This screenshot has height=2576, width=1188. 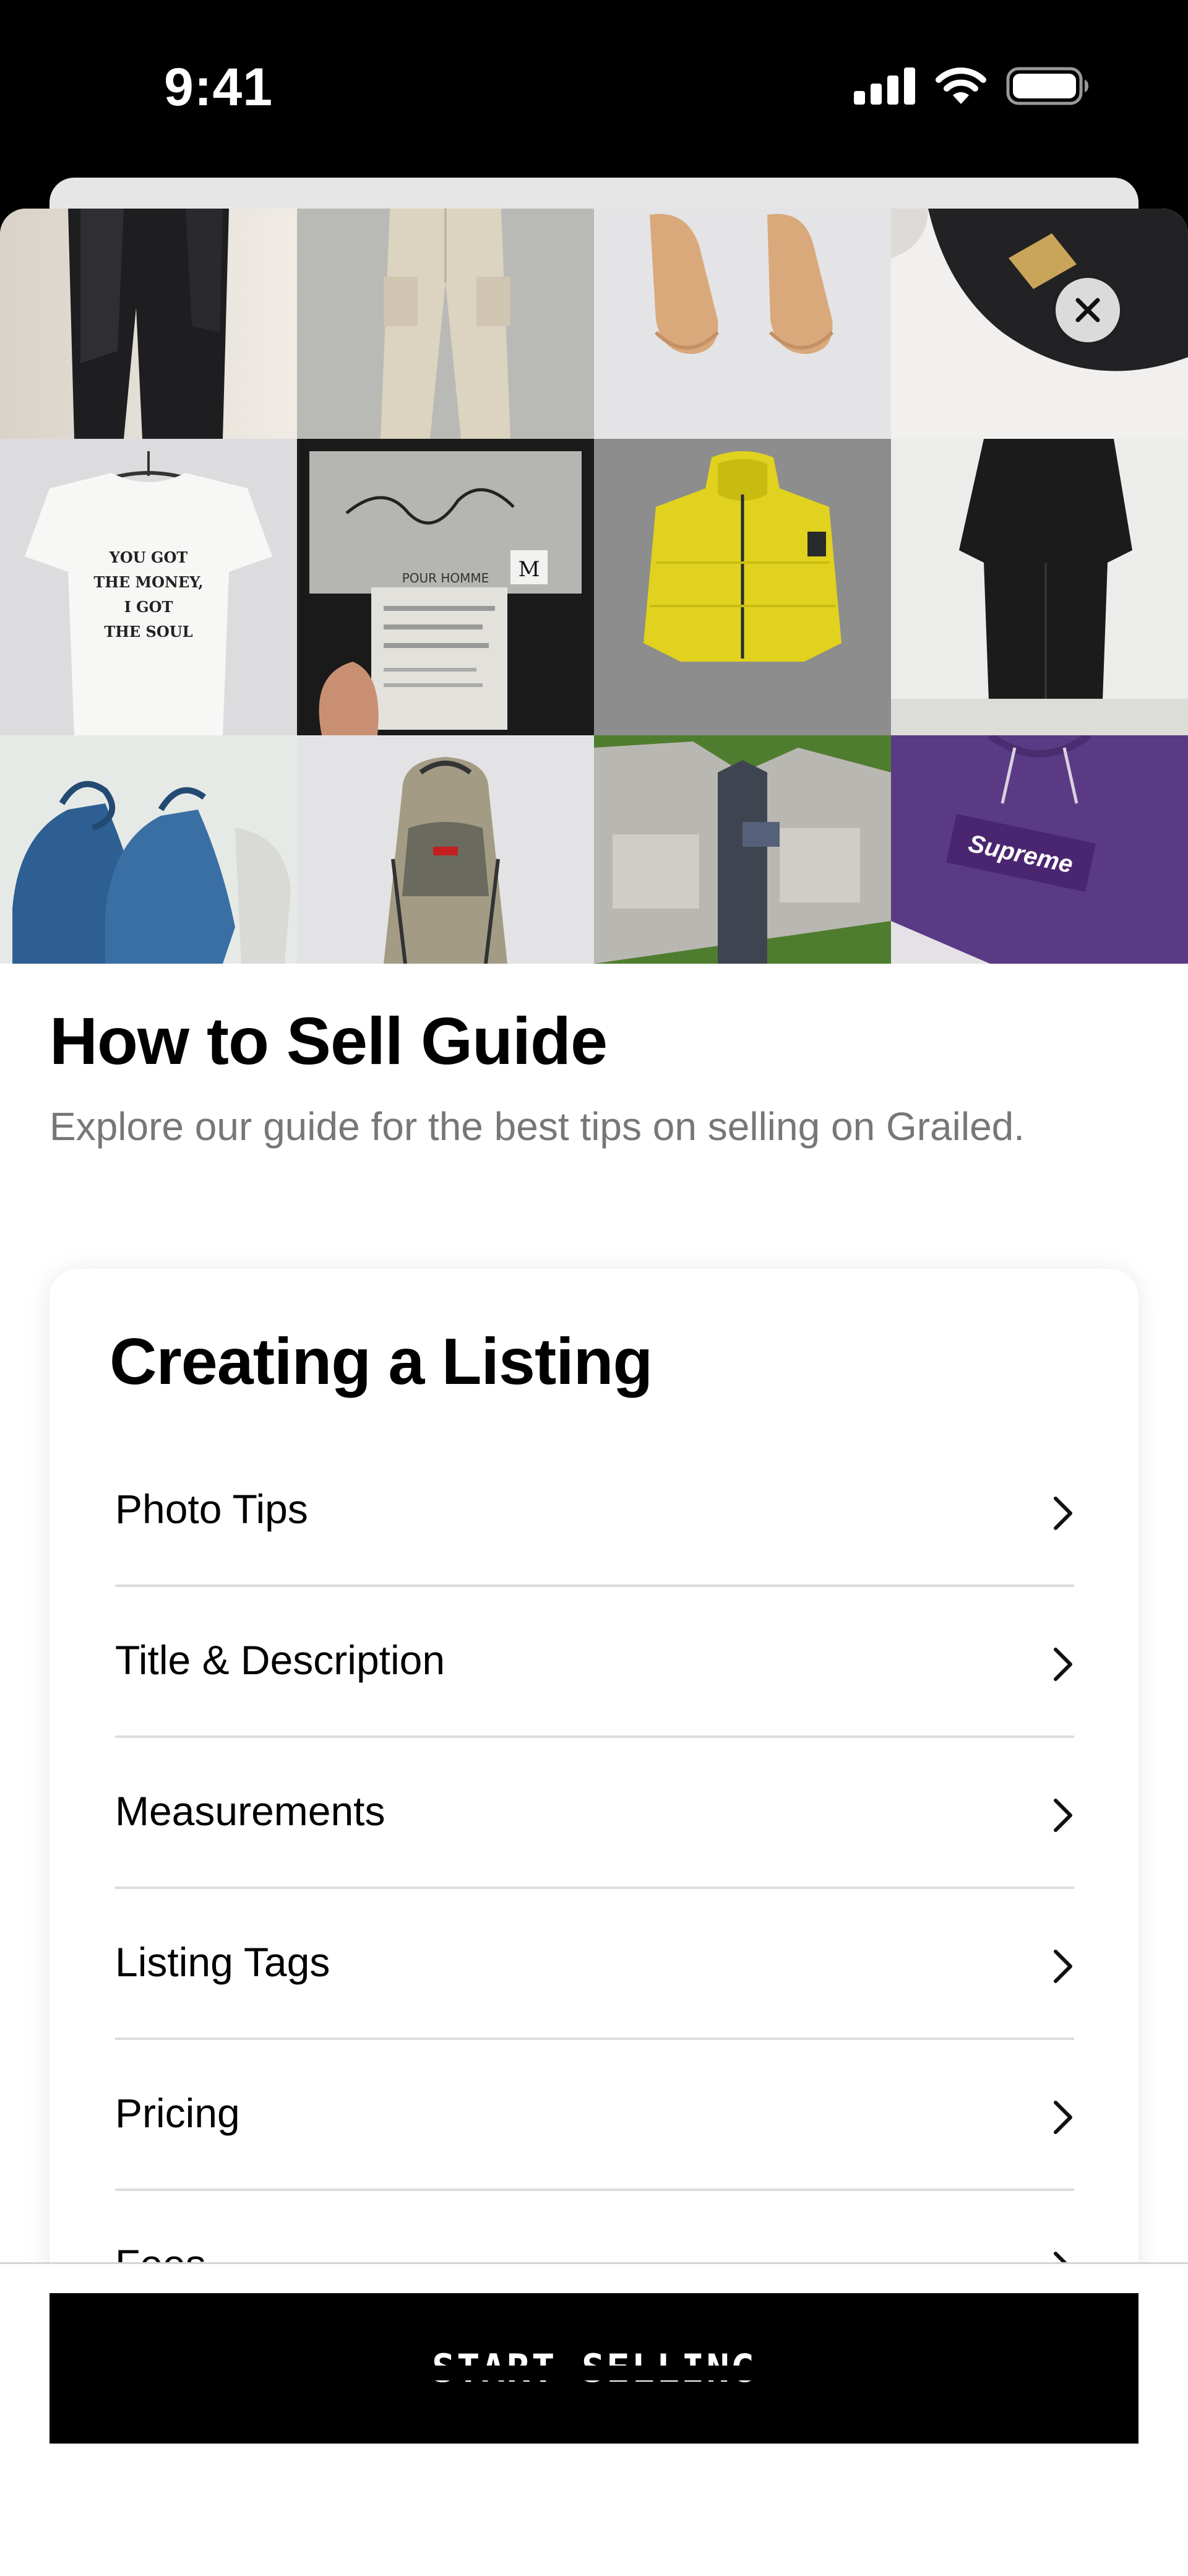 I want to click on card-title: Creating a Listing, so click(x=381, y=1361).